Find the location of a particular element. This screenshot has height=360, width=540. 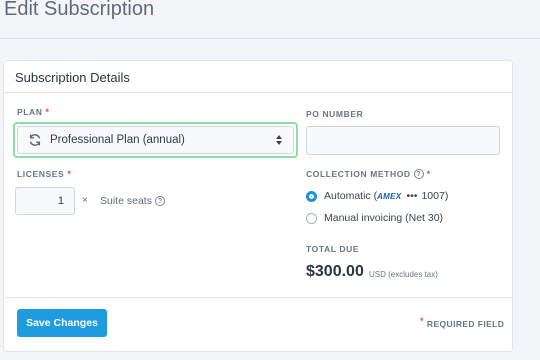

automatic-prefix: Automatic ( is located at coordinates (351, 196).